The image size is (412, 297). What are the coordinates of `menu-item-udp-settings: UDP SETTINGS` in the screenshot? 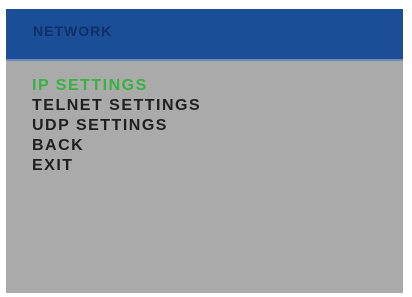 It's located at (116, 126).